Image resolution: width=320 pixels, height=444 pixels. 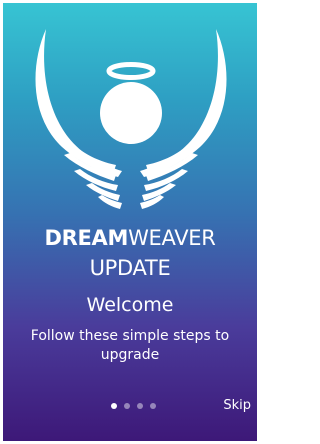 I want to click on page-indicator, so click(x=133, y=406).